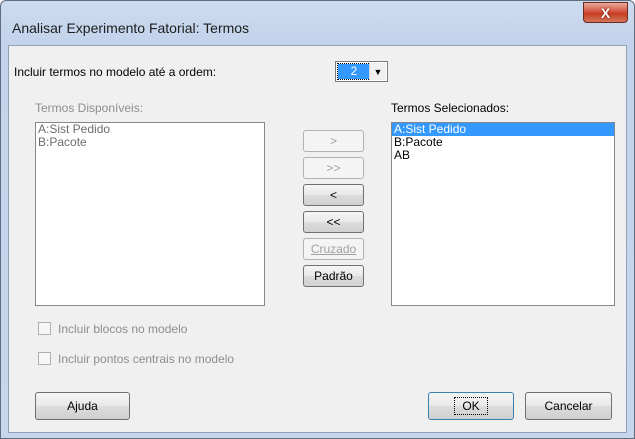 This screenshot has height=439, width=635. I want to click on available-terms-label: Termos Disponíveis:, so click(89, 108).